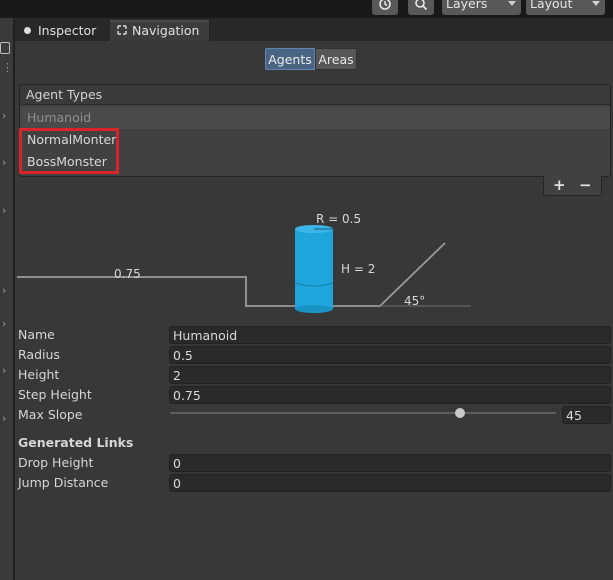 The width and height of the screenshot is (613, 580). What do you see at coordinates (390, 463) in the screenshot?
I see `drop-height-field: 0` at bounding box center [390, 463].